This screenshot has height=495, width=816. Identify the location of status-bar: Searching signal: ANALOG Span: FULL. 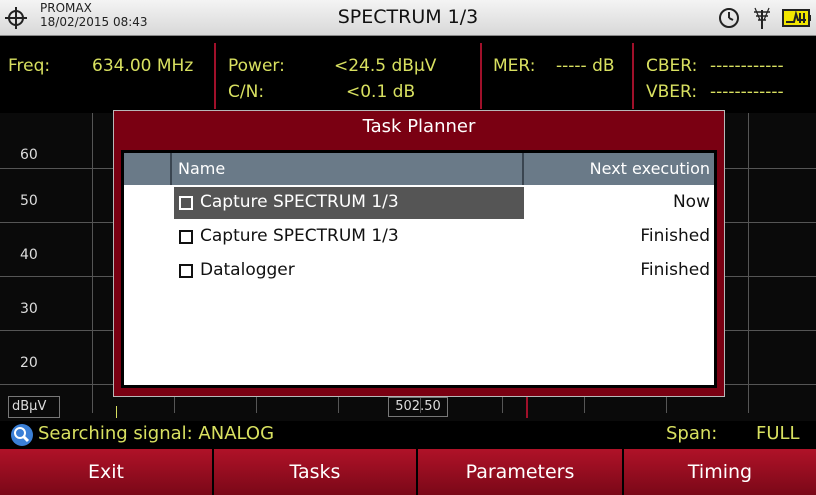
(408, 435).